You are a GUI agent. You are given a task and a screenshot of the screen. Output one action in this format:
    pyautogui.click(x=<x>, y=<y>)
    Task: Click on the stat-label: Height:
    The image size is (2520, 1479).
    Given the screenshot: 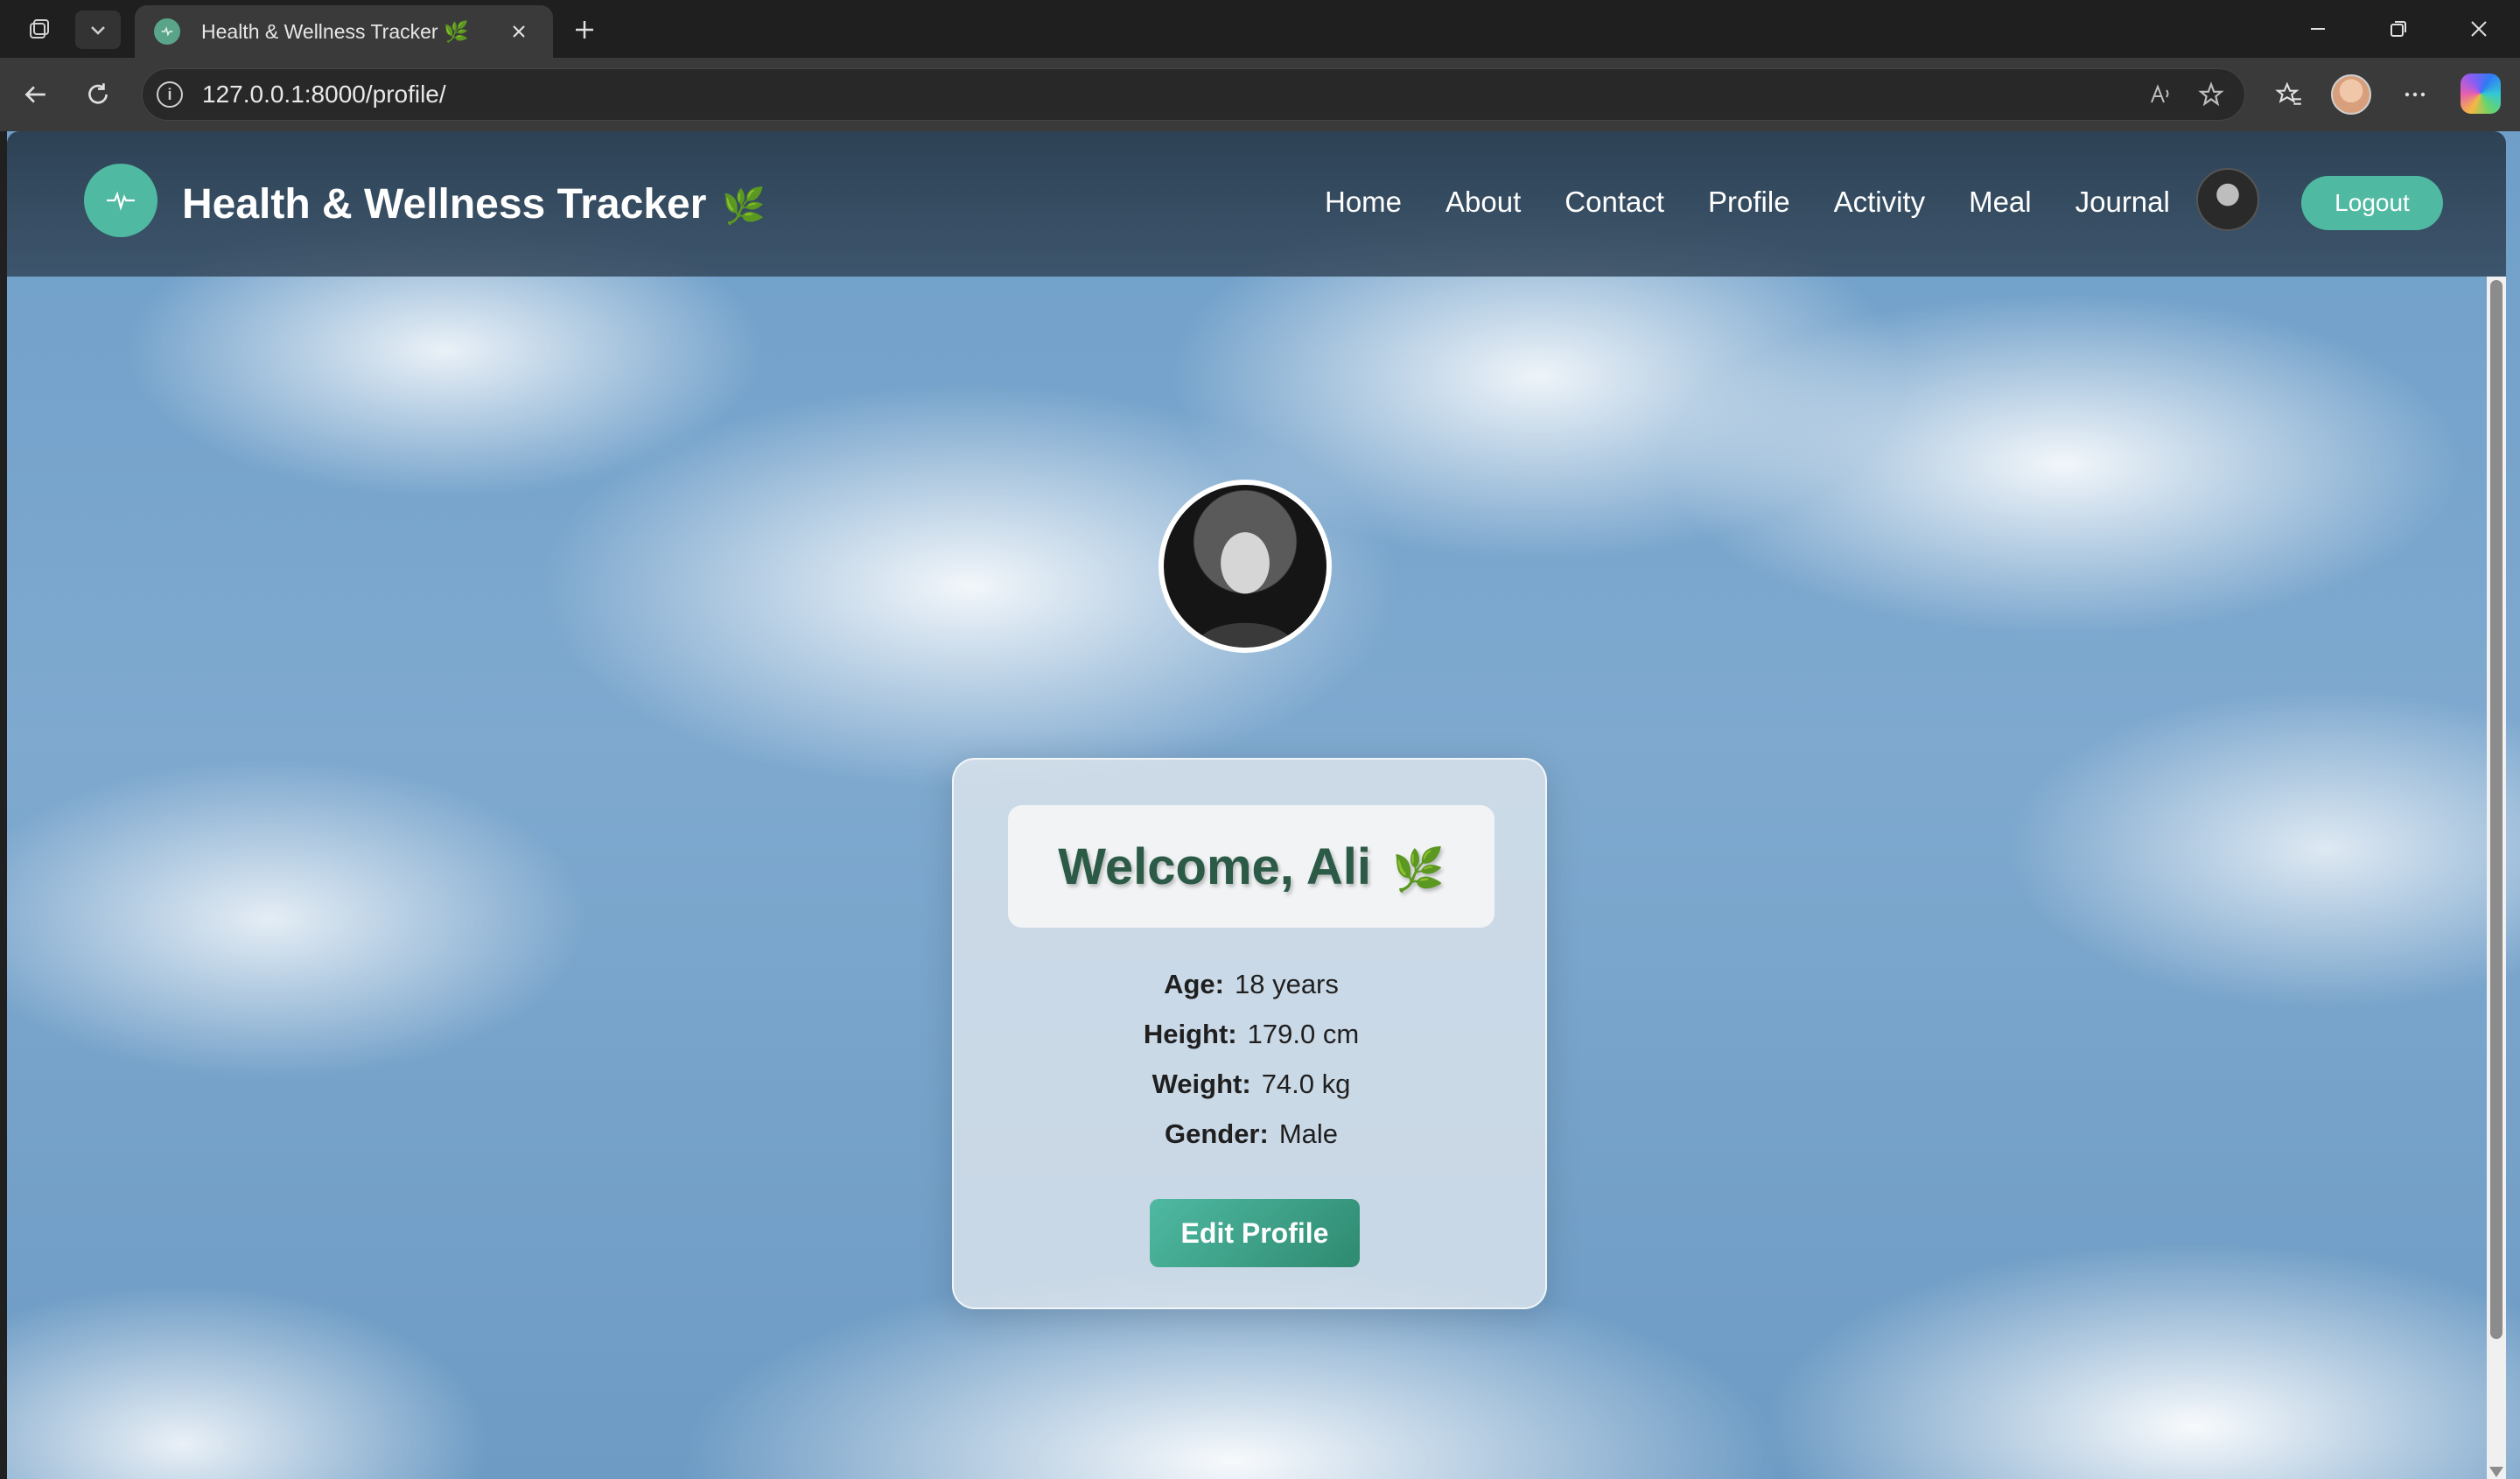 What is the action you would take?
    pyautogui.click(x=1190, y=1034)
    